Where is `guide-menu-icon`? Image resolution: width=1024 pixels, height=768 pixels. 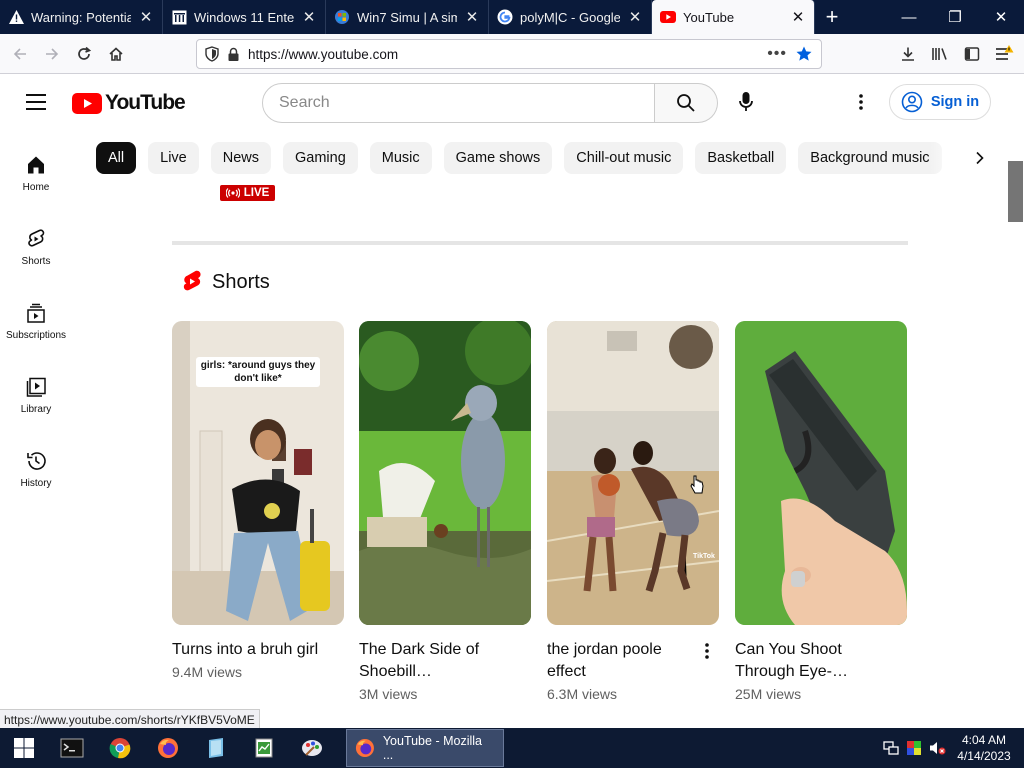
guide-menu-icon is located at coordinates (36, 102).